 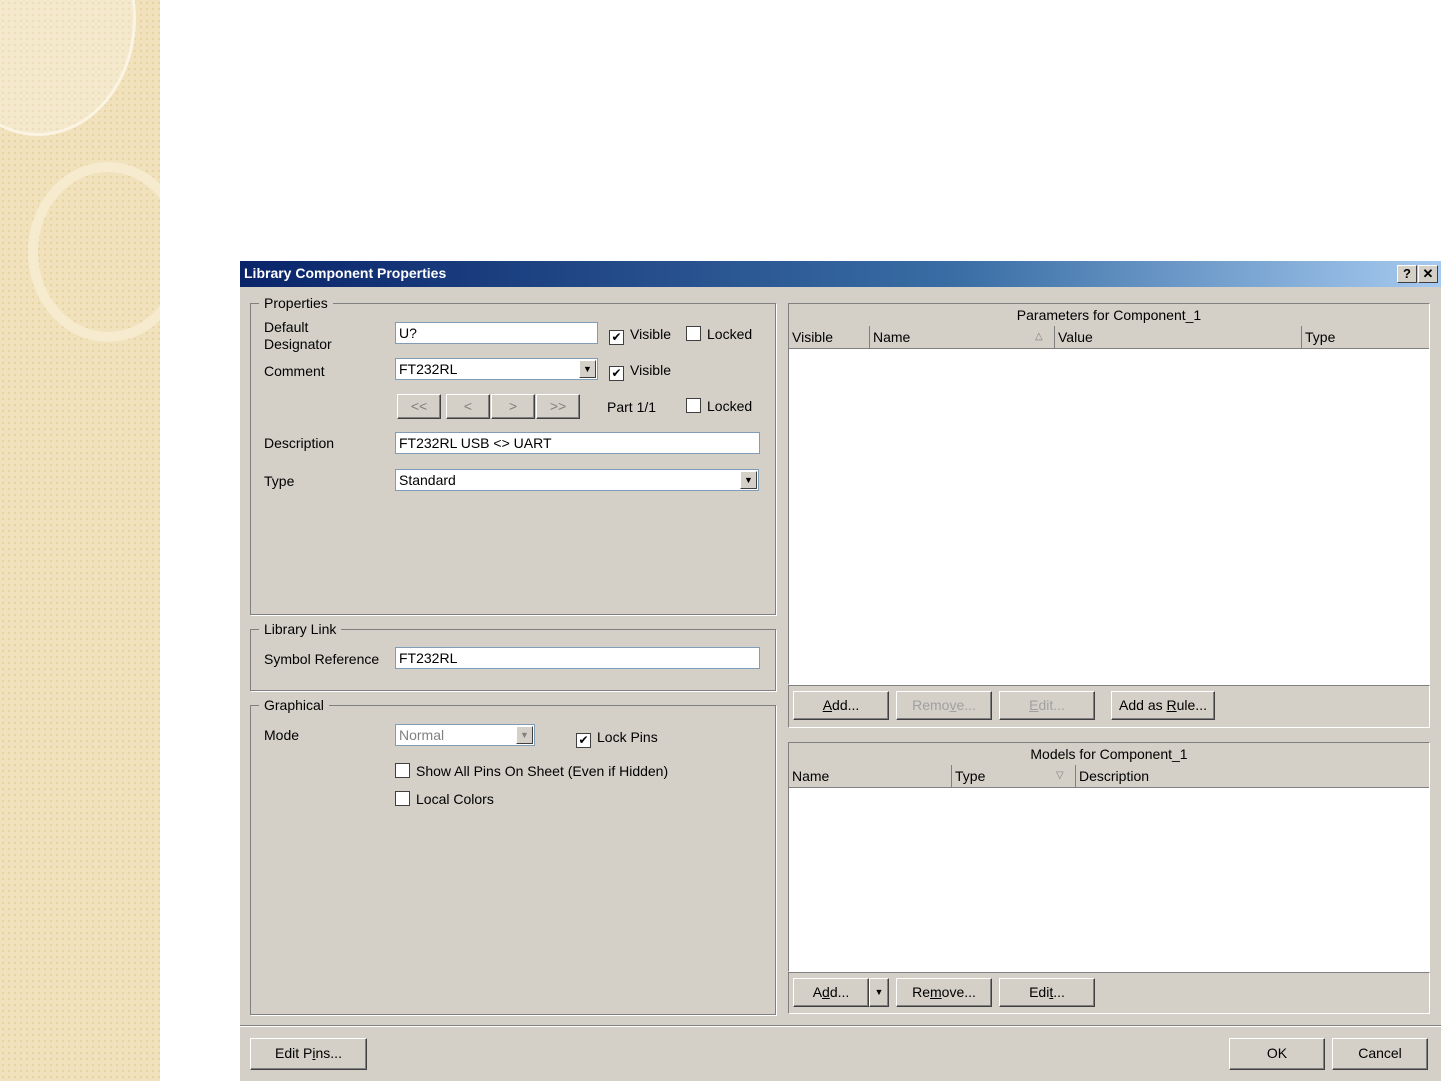 I want to click on type-value: Standard, so click(x=427, y=480).